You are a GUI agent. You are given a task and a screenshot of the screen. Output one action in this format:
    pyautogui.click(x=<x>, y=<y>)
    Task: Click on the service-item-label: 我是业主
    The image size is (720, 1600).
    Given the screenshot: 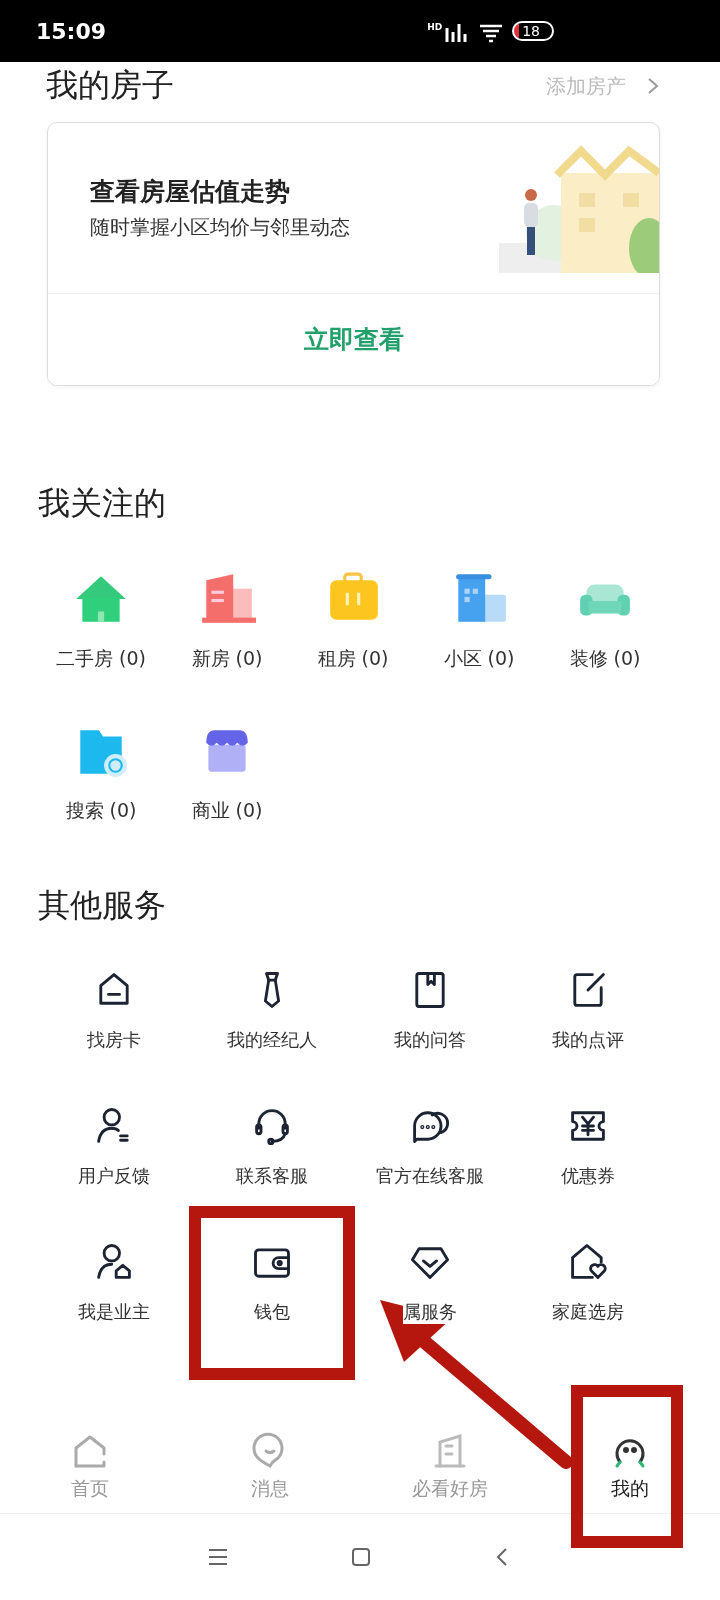 What is the action you would take?
    pyautogui.click(x=114, y=1312)
    